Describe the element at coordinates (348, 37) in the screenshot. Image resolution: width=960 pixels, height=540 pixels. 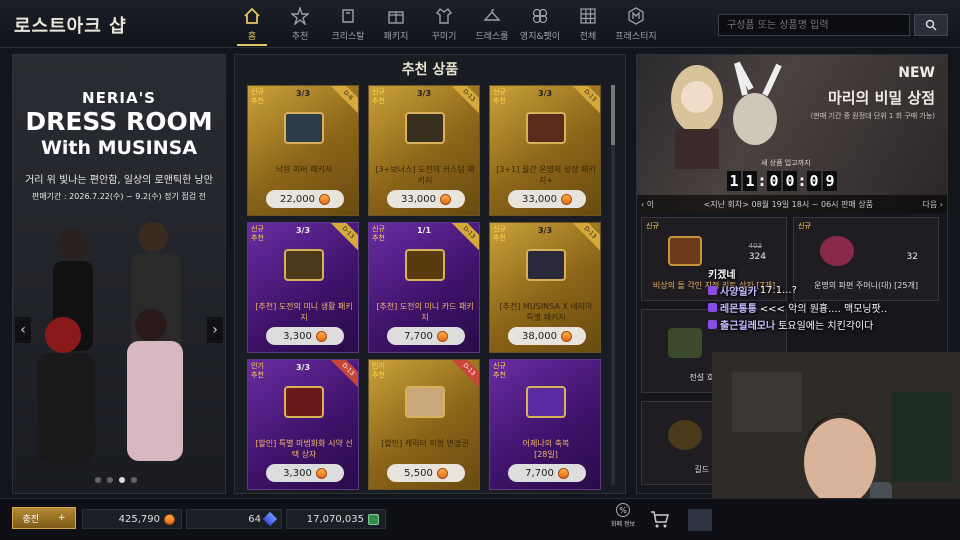
I see `nav-label: 크리스탈` at that location.